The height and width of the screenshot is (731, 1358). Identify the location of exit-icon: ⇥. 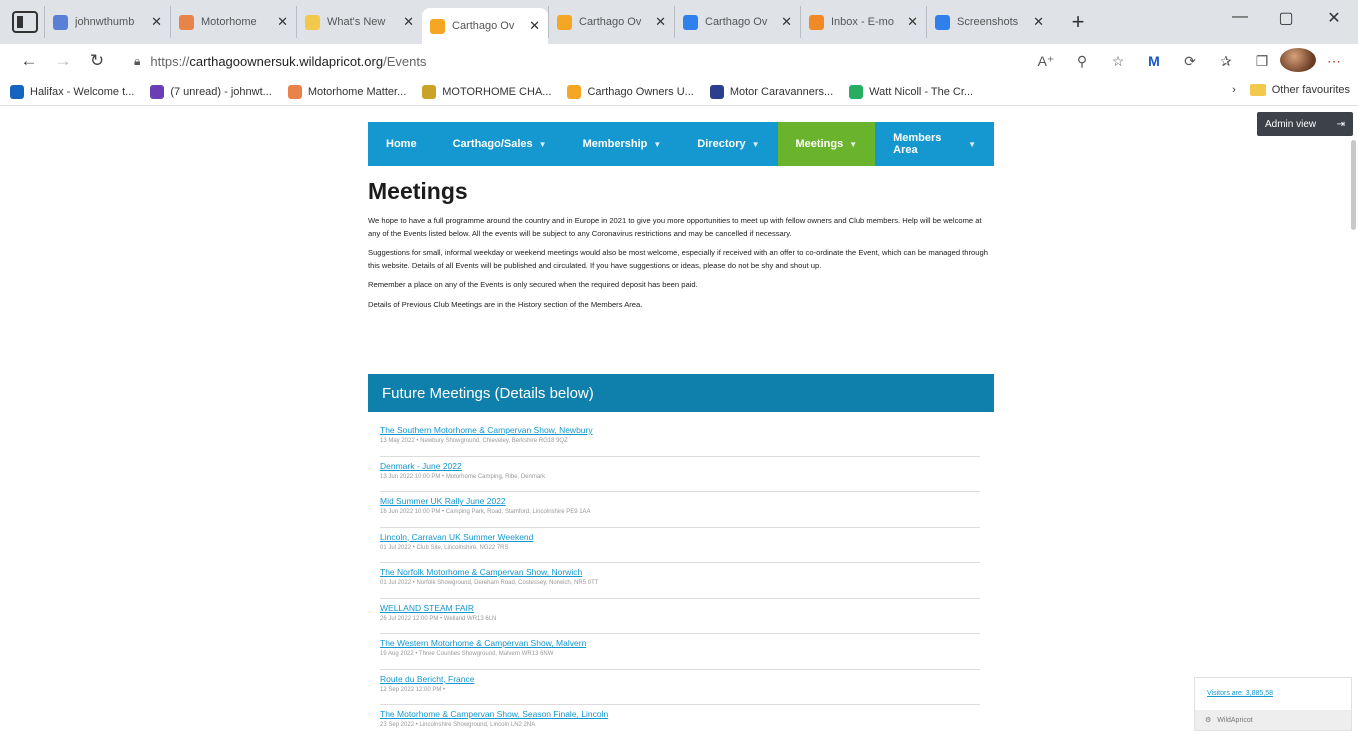
(1340, 124).